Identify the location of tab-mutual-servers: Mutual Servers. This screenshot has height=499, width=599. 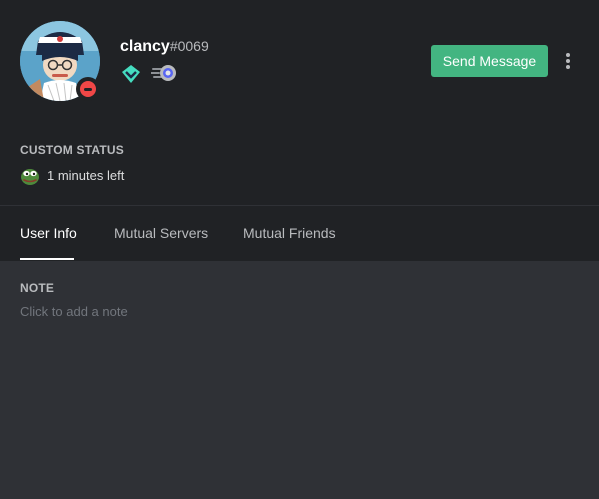
(161, 233).